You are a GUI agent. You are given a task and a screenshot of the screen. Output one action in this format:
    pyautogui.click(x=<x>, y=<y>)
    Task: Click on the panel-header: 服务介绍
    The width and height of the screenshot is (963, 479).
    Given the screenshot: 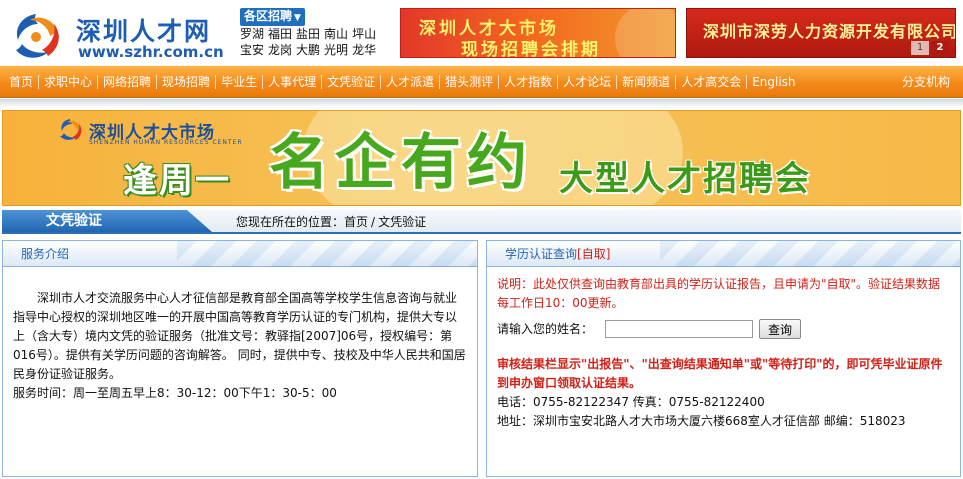 What is the action you would take?
    pyautogui.click(x=240, y=254)
    